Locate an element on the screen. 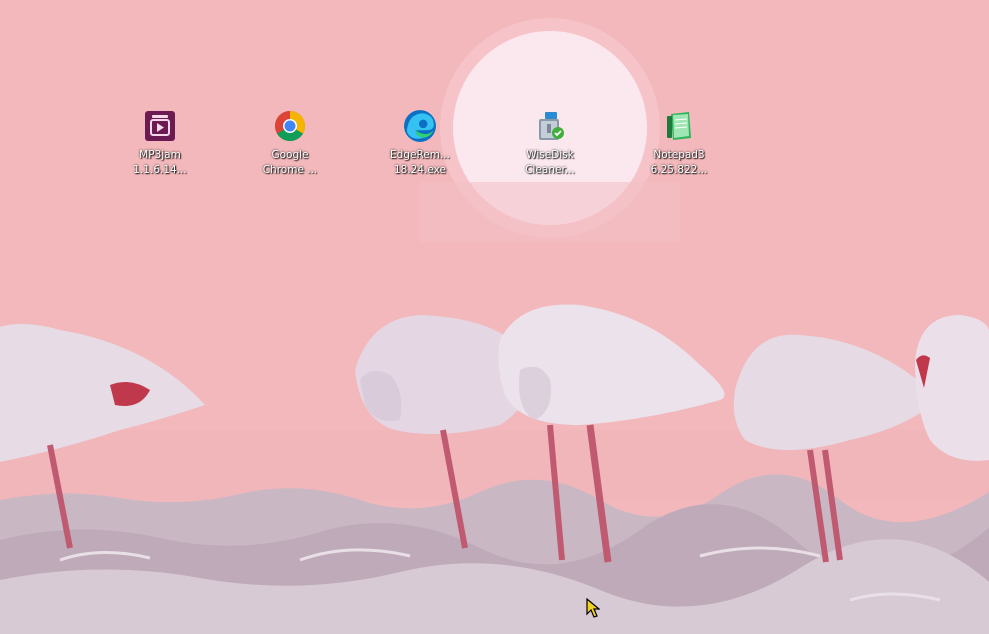  notepad3-icon is located at coordinates (679, 126).